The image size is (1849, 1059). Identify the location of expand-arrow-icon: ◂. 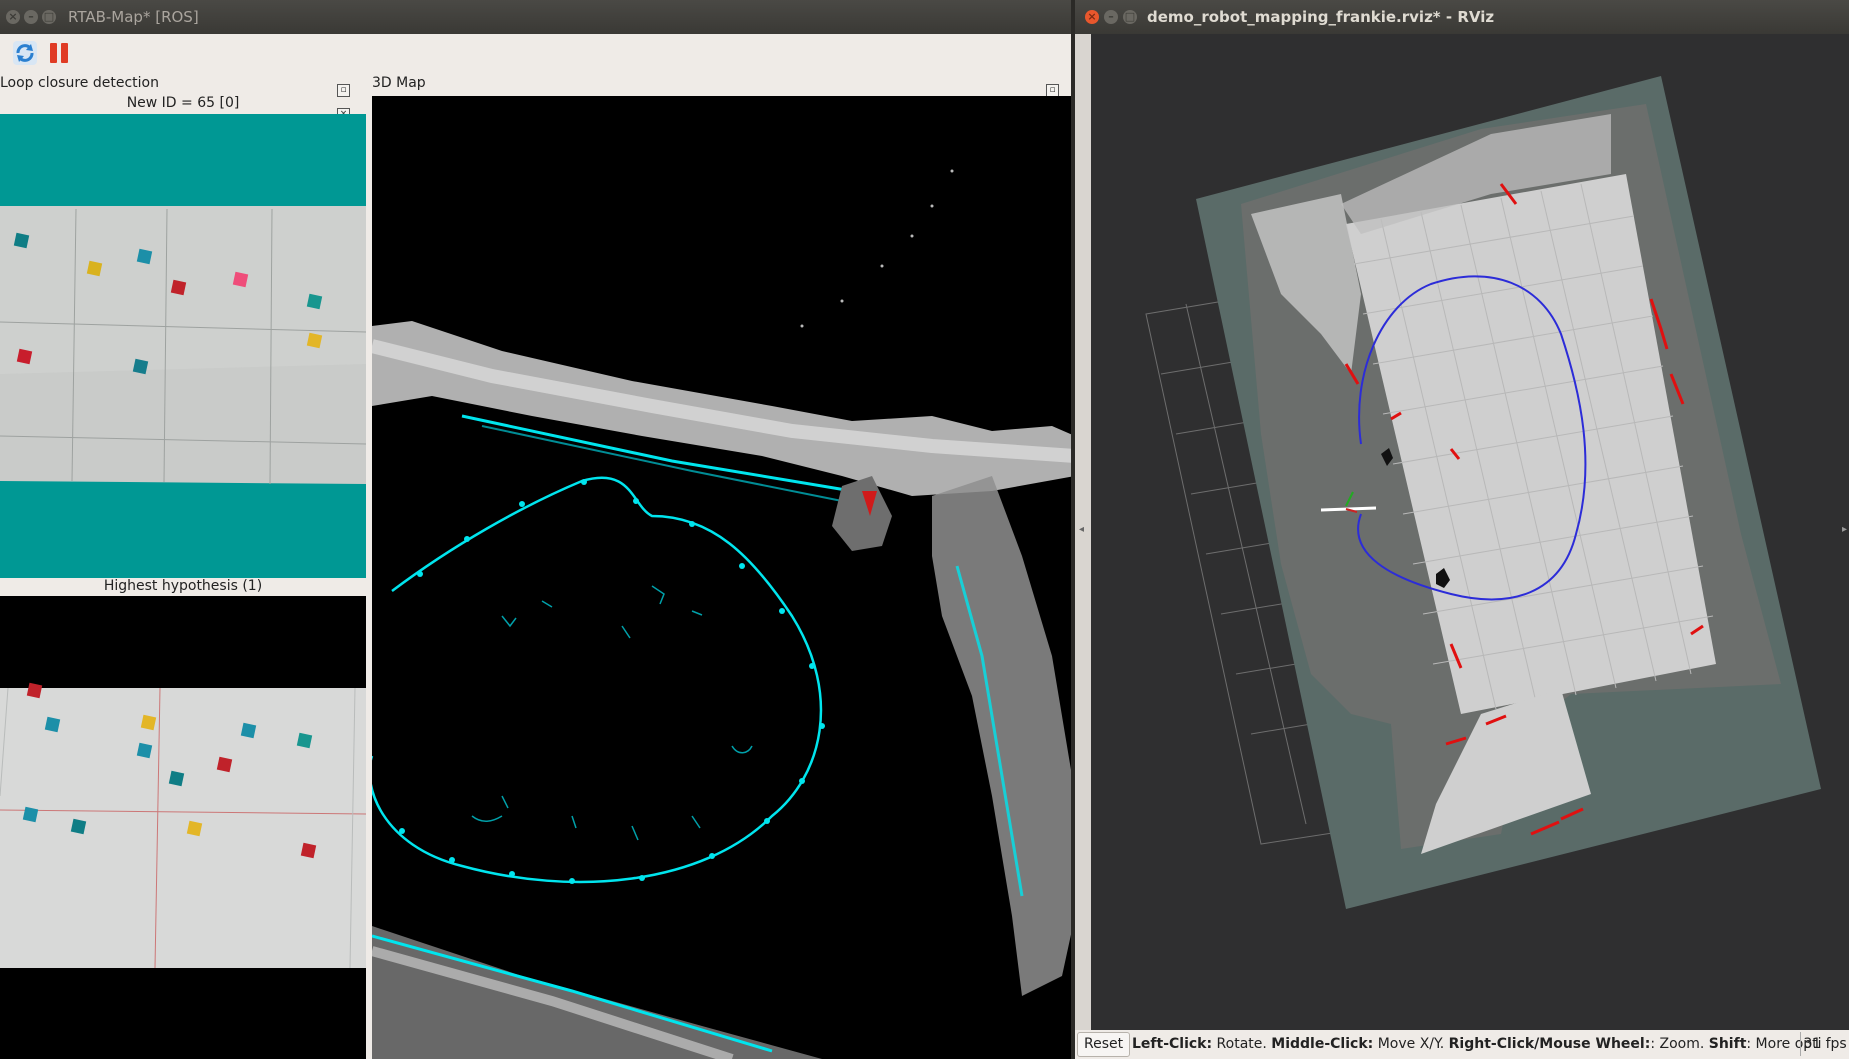
(1081, 529).